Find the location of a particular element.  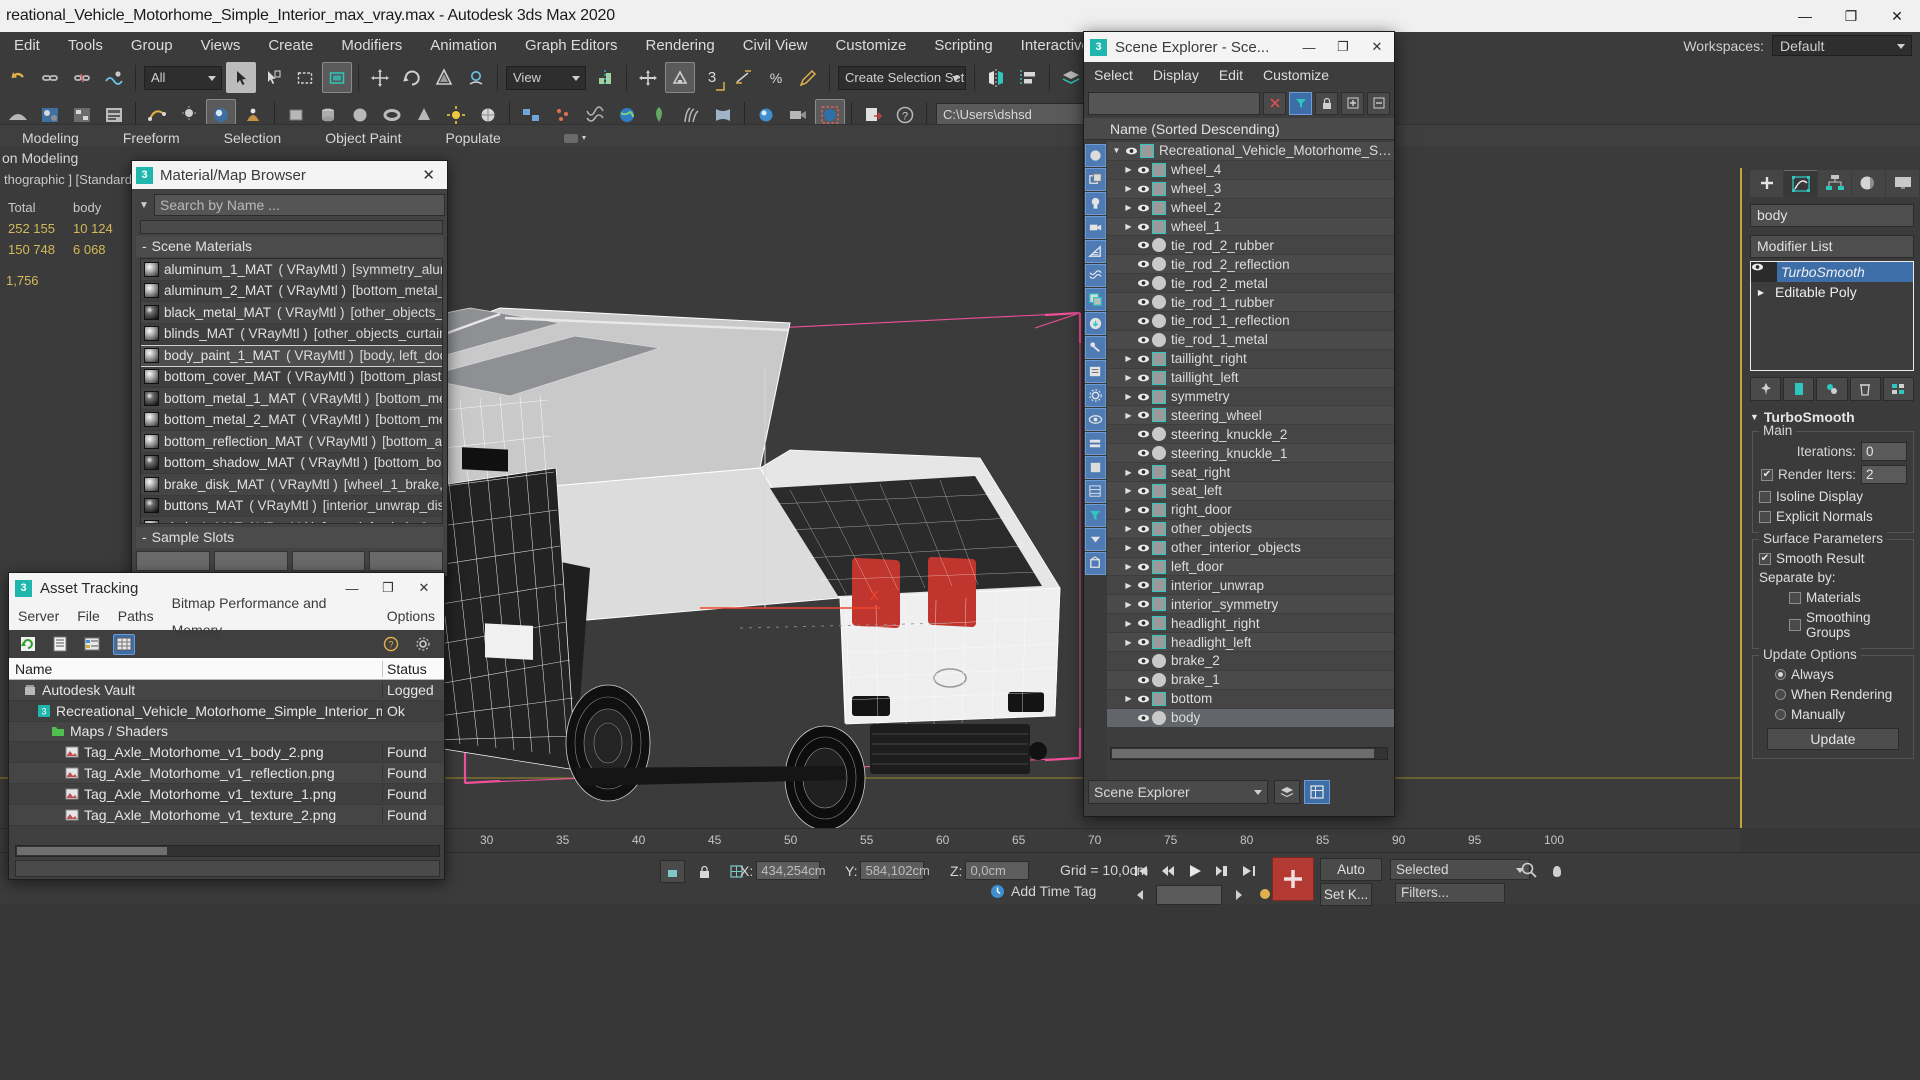

selection-filter-combo: All is located at coordinates (183, 77).